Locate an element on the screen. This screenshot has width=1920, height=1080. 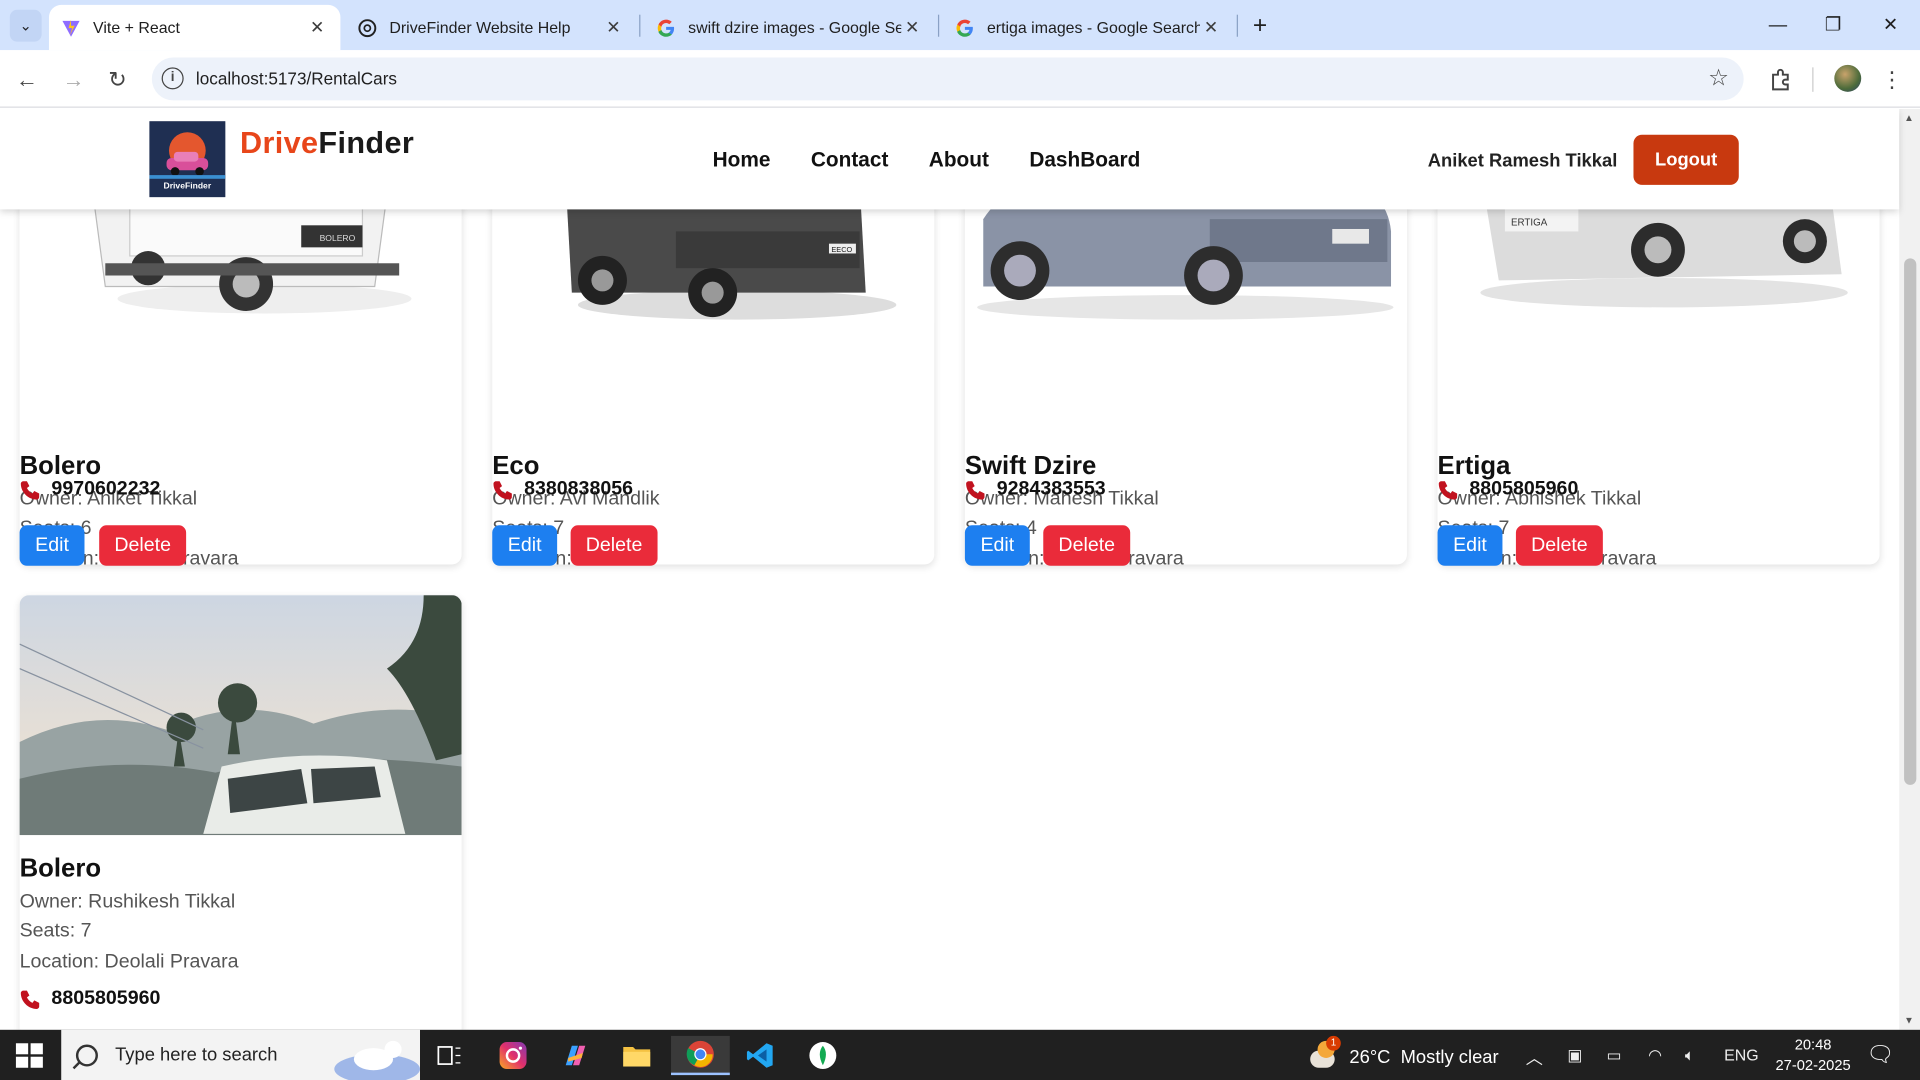
chrome-icon is located at coordinates (700, 1055).